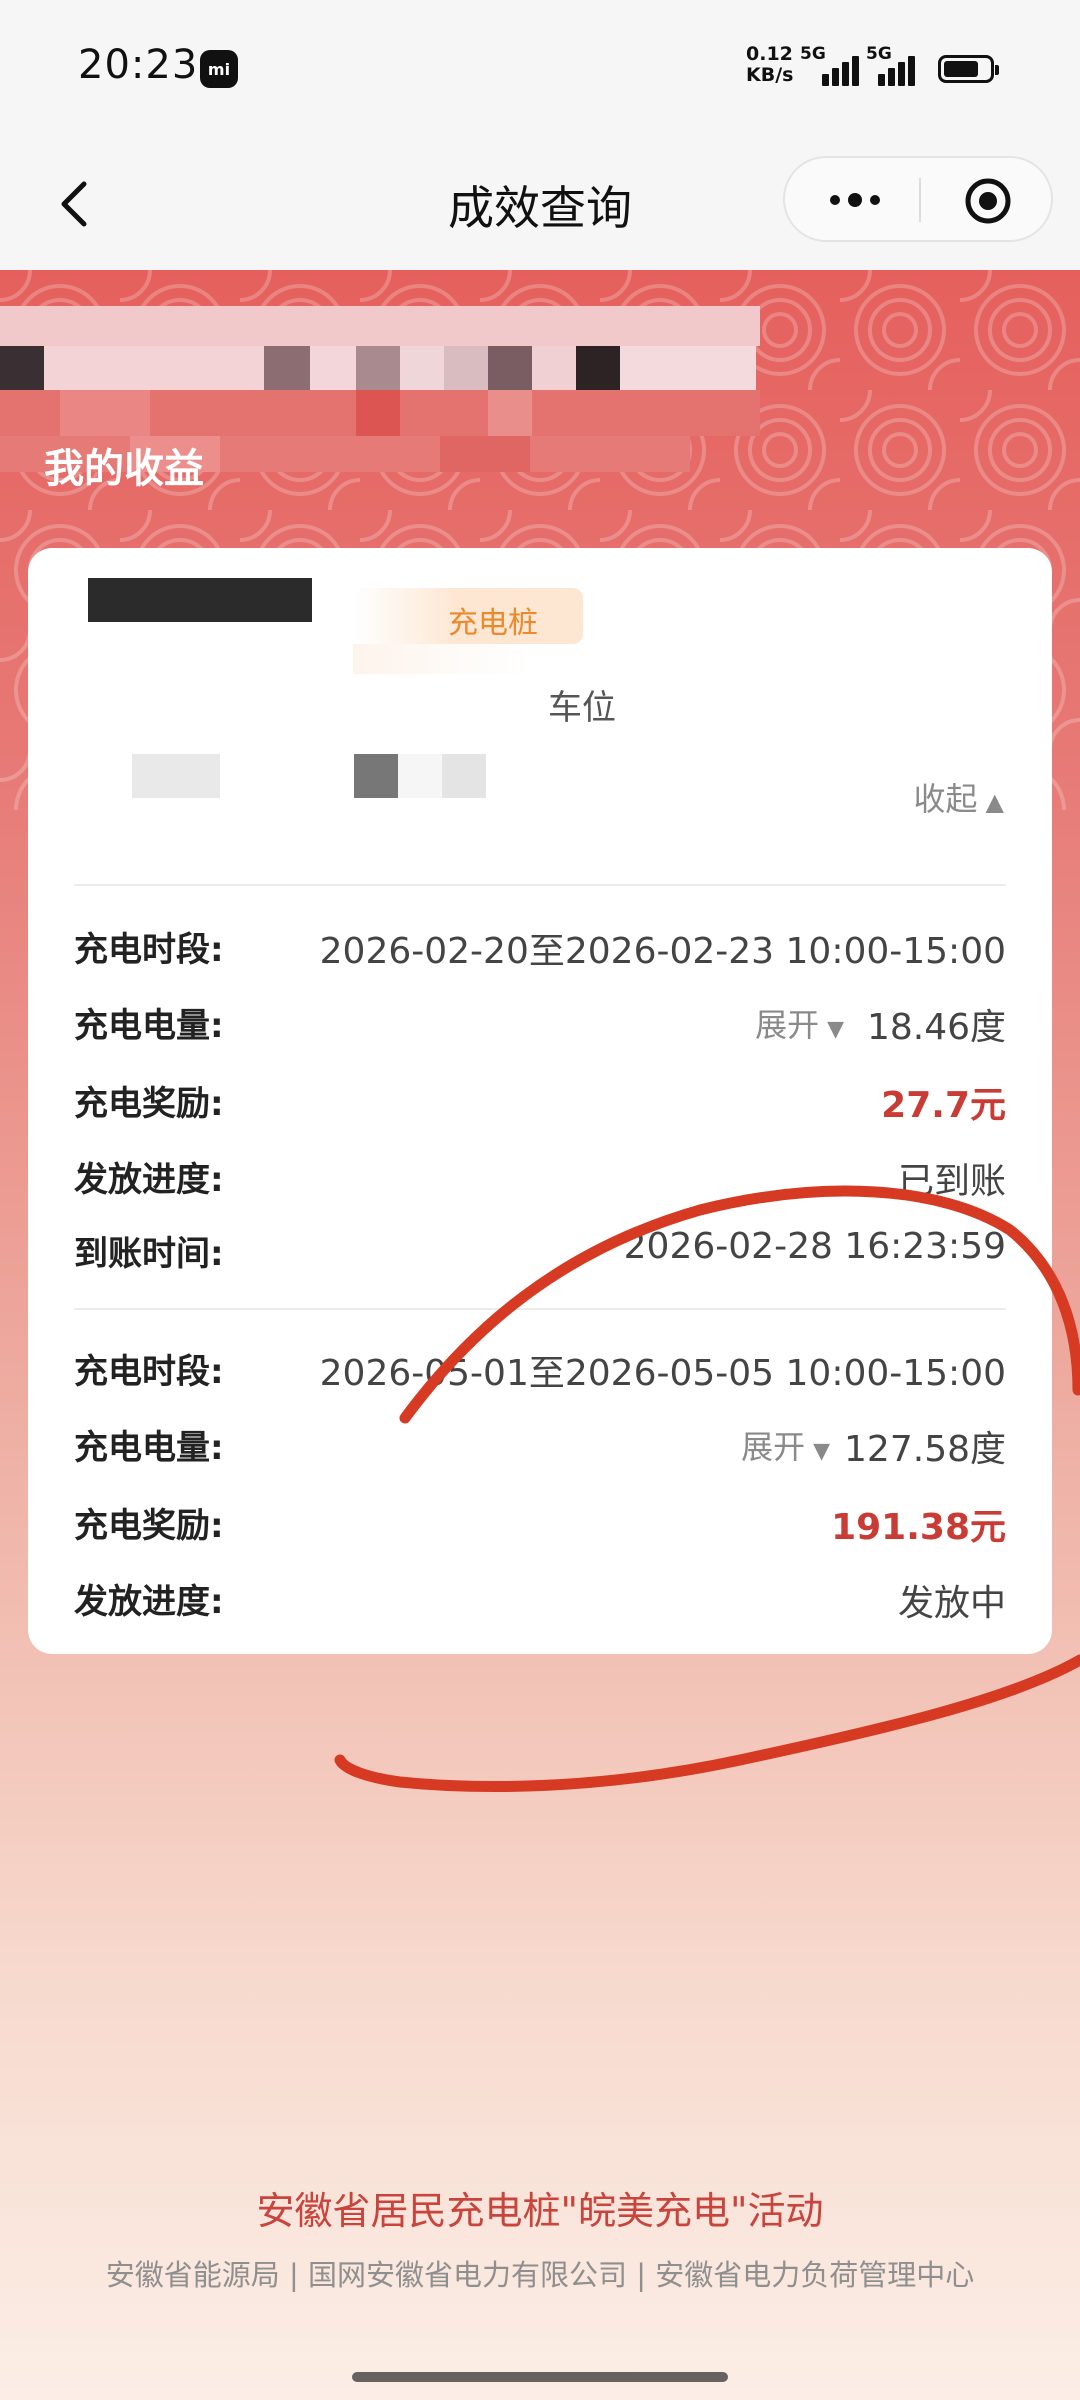 This screenshot has width=1080, height=2400. What do you see at coordinates (540, 69) in the screenshot?
I see `status-bar: 20:23 mi 0.12 KB/s 5G 5G` at bounding box center [540, 69].